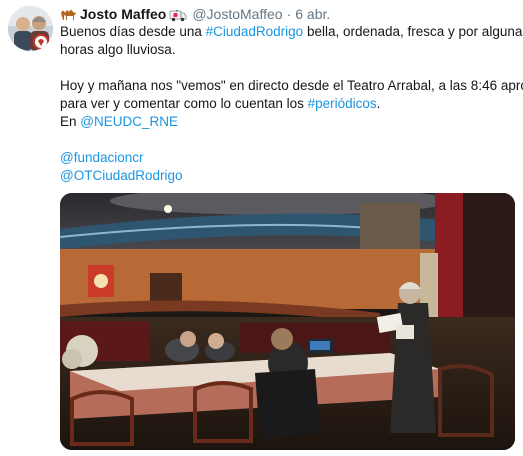 The image size is (523, 456). I want to click on hashtag-periodicos: #periódicos, so click(342, 103).